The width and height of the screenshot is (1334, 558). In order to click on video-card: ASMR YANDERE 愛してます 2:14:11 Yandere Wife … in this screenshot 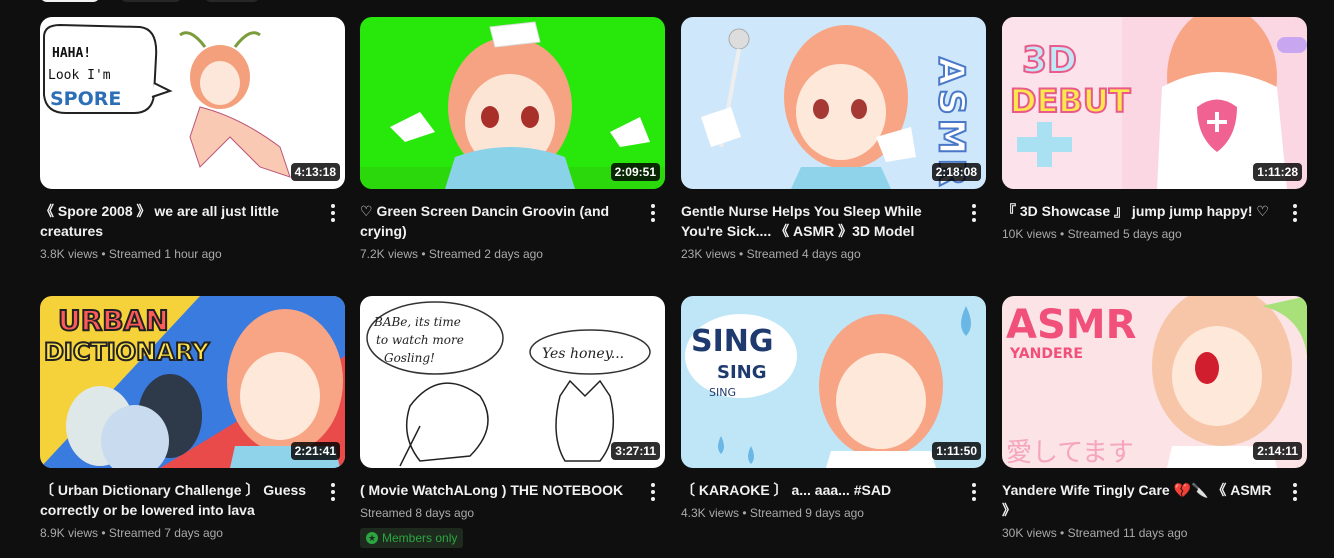, I will do `click(1154, 419)`.